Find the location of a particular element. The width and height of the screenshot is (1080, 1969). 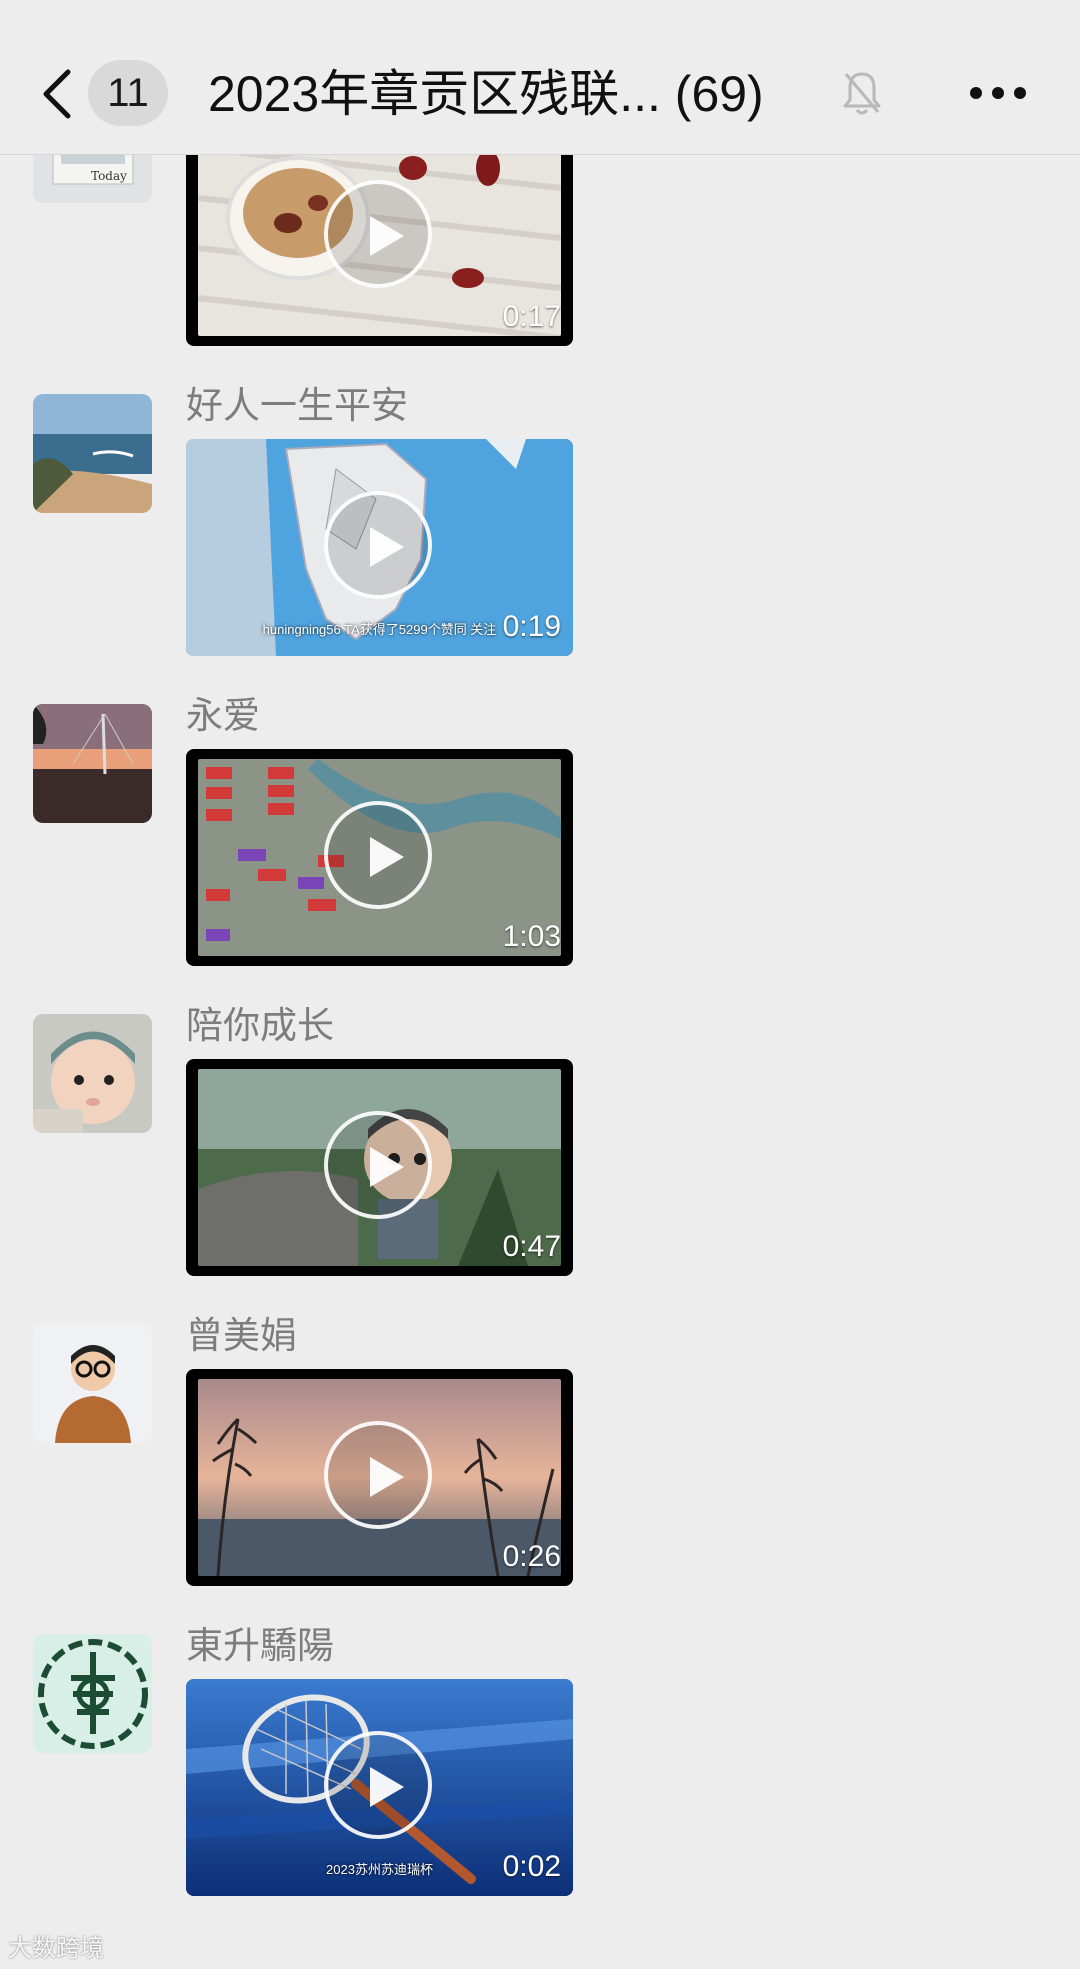

bell-slash-icon is located at coordinates (862, 93).